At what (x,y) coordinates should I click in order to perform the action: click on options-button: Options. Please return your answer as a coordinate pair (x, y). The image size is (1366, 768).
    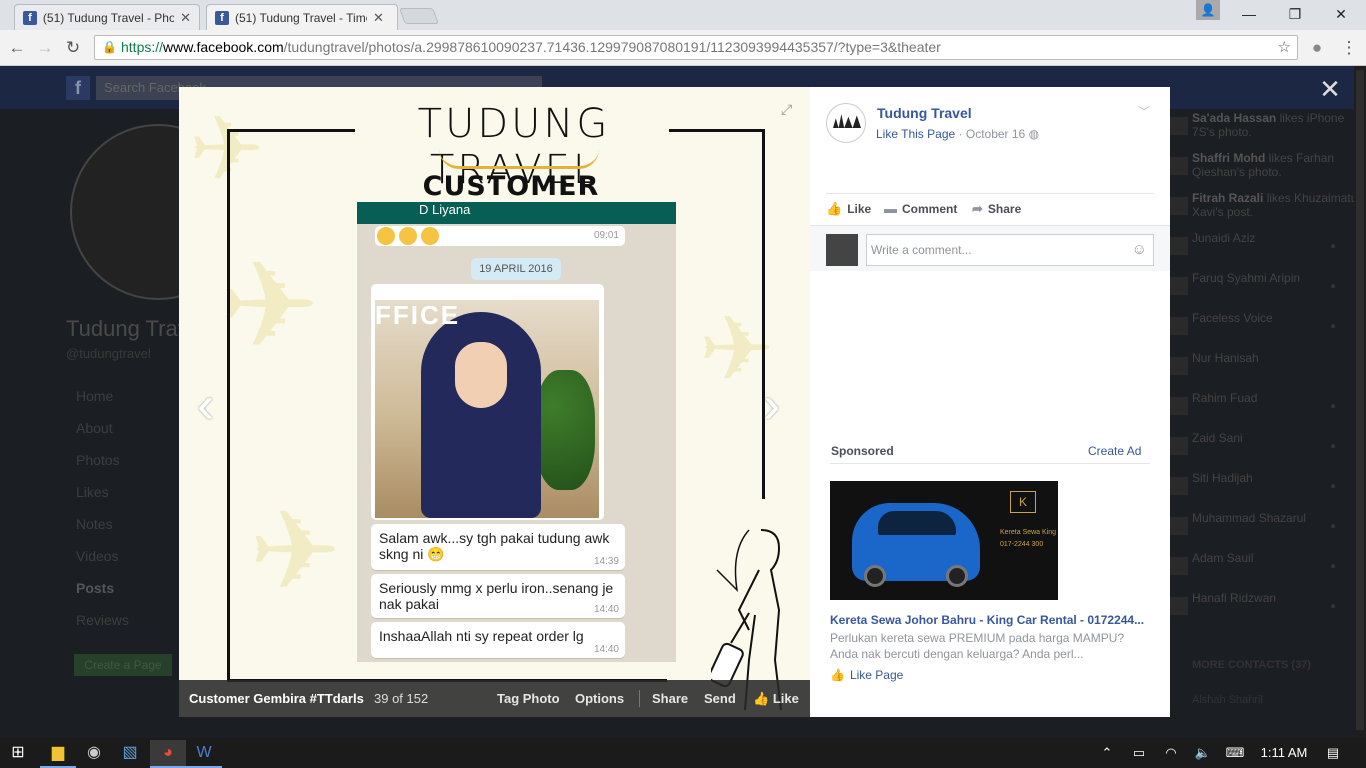
    Looking at the image, I should click on (599, 698).